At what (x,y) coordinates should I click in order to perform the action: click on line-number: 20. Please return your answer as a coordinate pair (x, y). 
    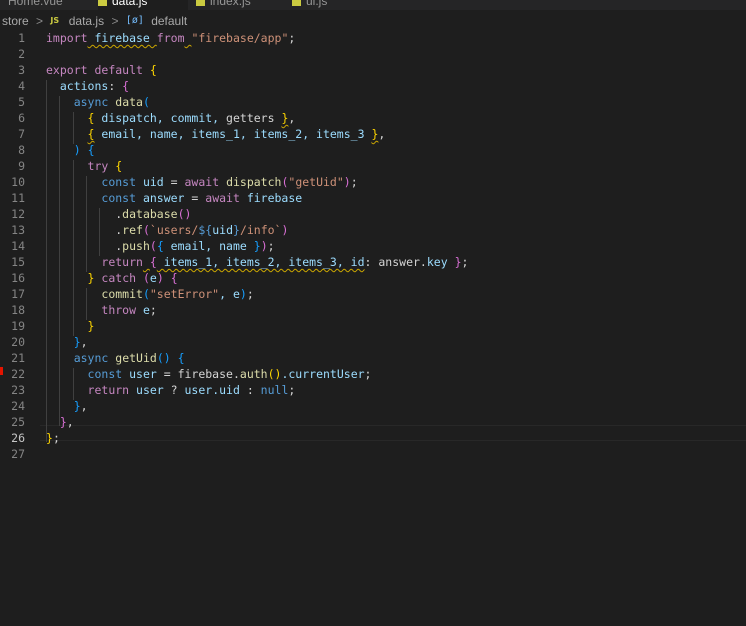
    Looking at the image, I should click on (18, 342).